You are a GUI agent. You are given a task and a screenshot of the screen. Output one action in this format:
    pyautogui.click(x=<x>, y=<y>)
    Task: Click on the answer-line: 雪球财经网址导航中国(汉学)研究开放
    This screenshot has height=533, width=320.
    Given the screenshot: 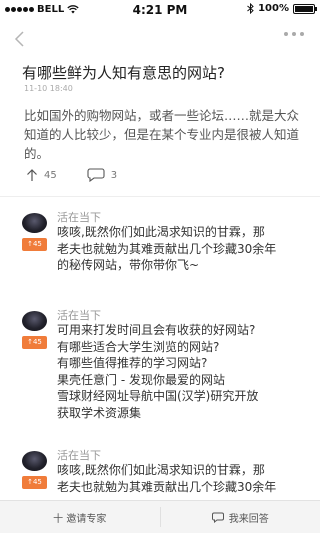 What is the action you would take?
    pyautogui.click(x=158, y=396)
    